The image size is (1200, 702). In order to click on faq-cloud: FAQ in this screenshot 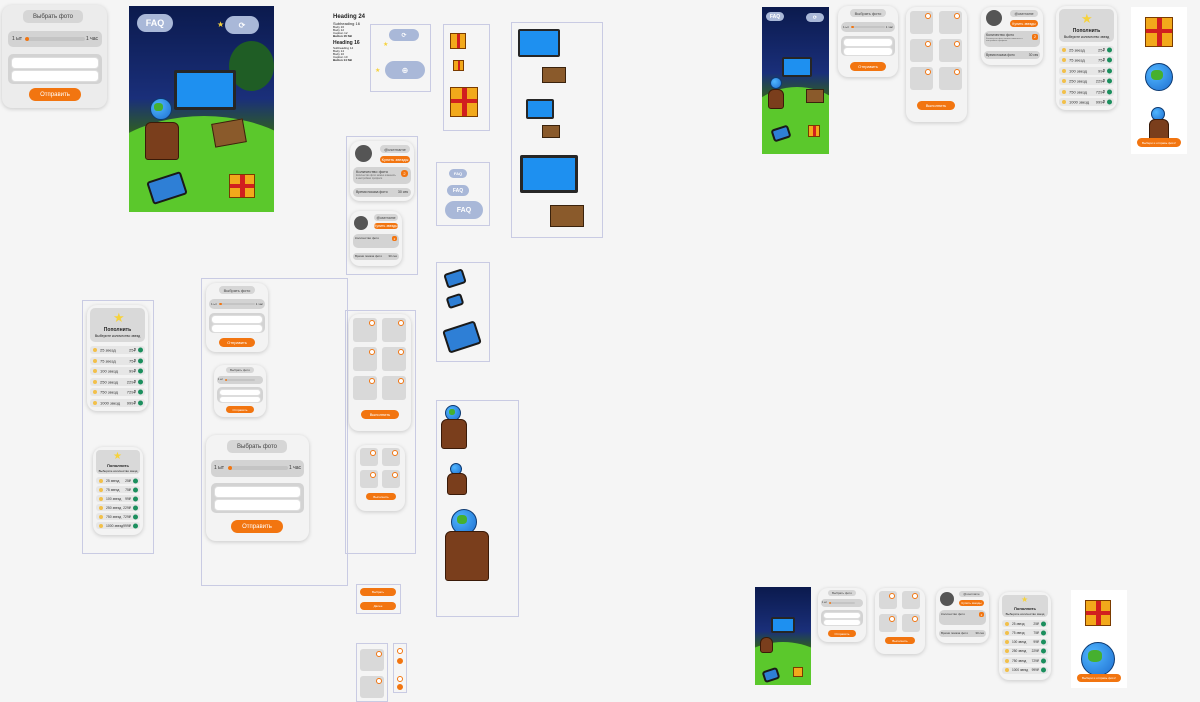, I will do `click(155, 23)`.